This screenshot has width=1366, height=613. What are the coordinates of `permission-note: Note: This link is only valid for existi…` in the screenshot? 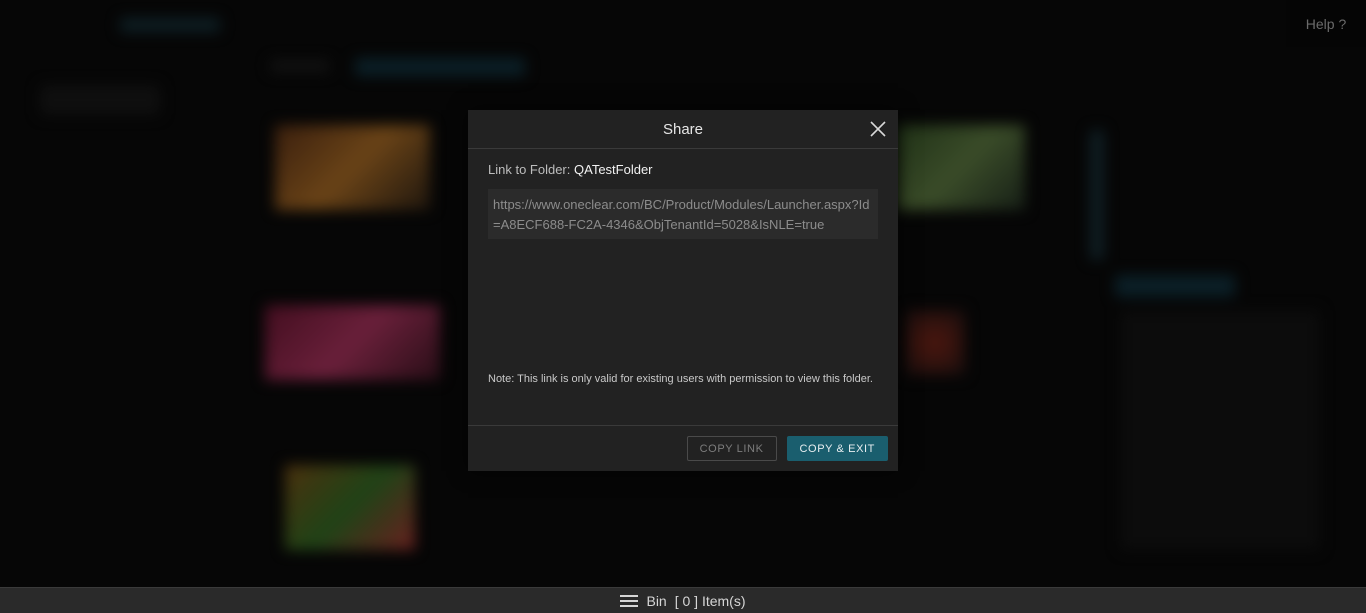 It's located at (680, 379).